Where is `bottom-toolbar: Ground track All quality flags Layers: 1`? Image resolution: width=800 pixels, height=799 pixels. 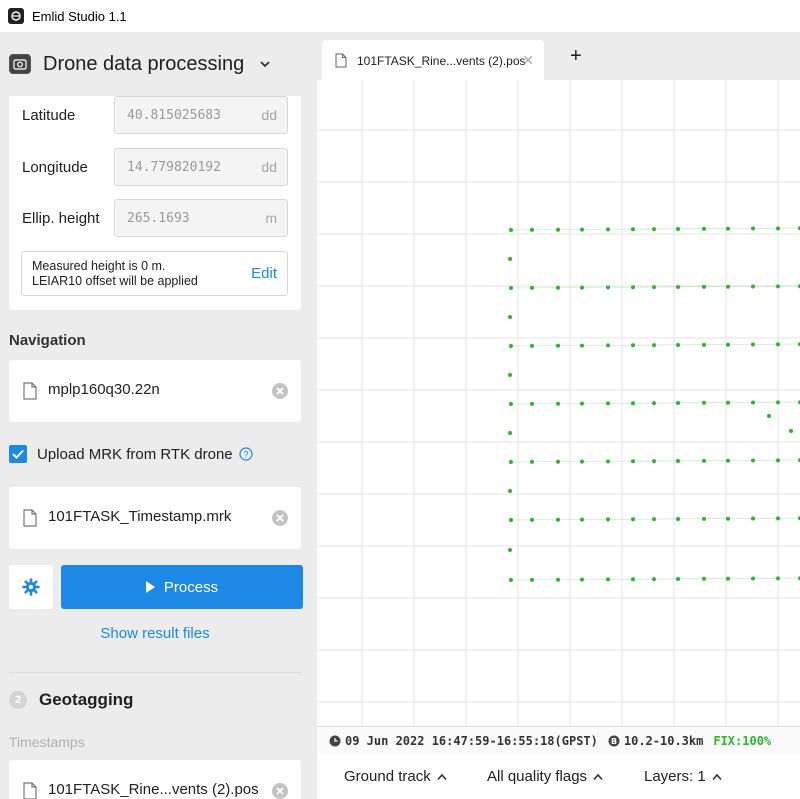 bottom-toolbar: Ground track All quality flags Layers: 1 is located at coordinates (558, 776).